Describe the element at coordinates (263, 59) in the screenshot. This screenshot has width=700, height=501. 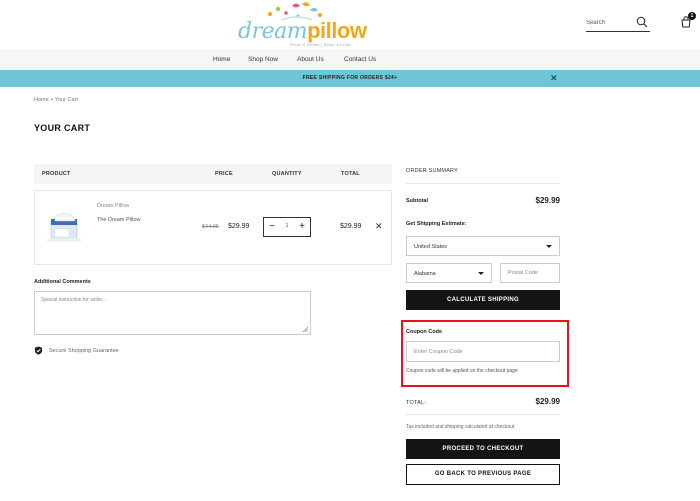
I see `nav-item-shop-now: Shop Now` at that location.